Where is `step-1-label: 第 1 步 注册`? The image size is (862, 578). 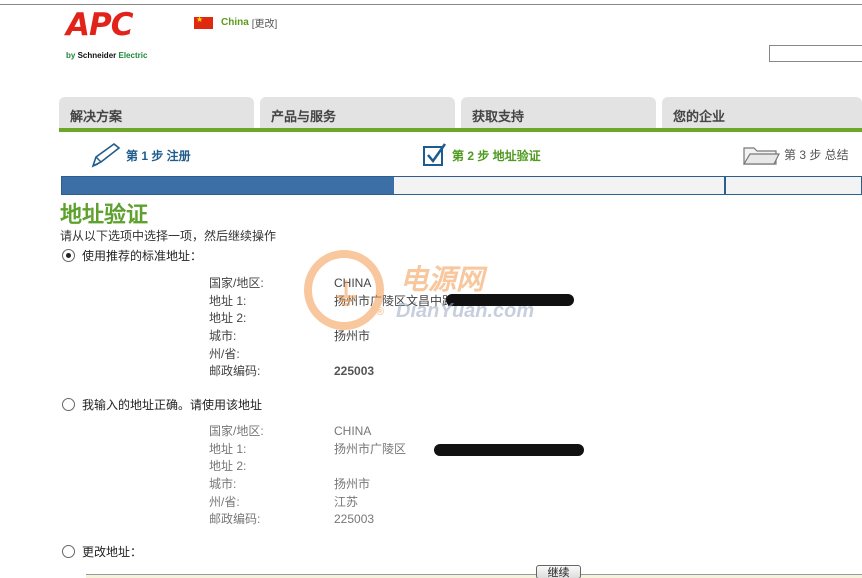 step-1-label: 第 1 步 注册 is located at coordinates (158, 155).